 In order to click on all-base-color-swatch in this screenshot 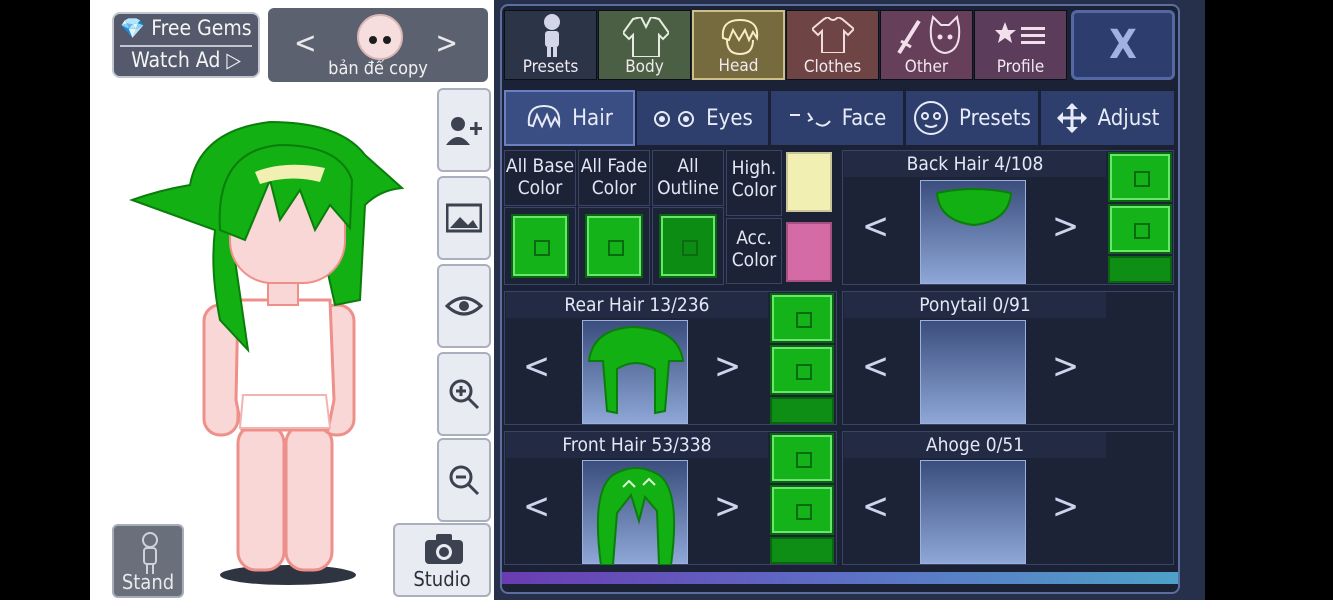, I will do `click(540, 246)`.